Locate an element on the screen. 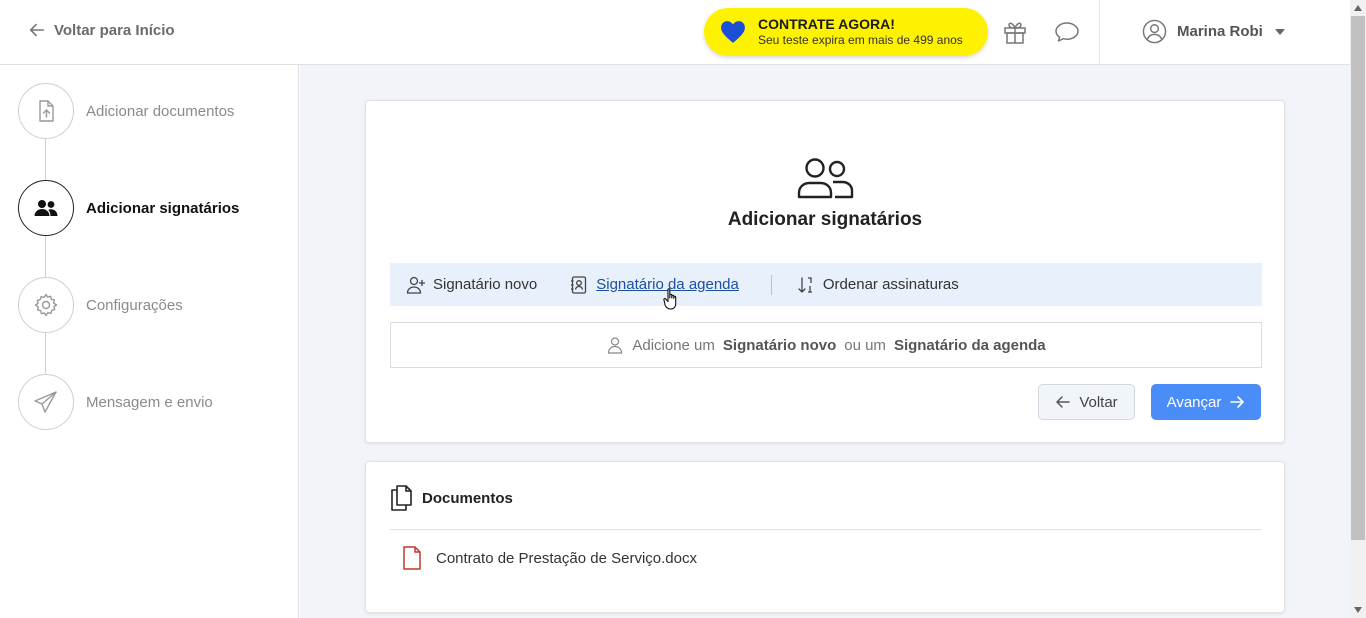  step-add-documents: Adicionar documentos is located at coordinates (126, 111).